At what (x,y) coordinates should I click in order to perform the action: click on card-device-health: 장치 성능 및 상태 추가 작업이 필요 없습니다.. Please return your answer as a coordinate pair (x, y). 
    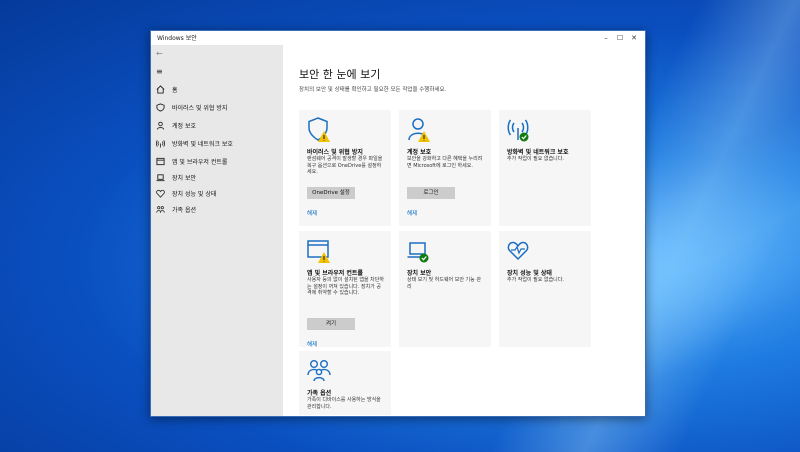
    Looking at the image, I should click on (545, 289).